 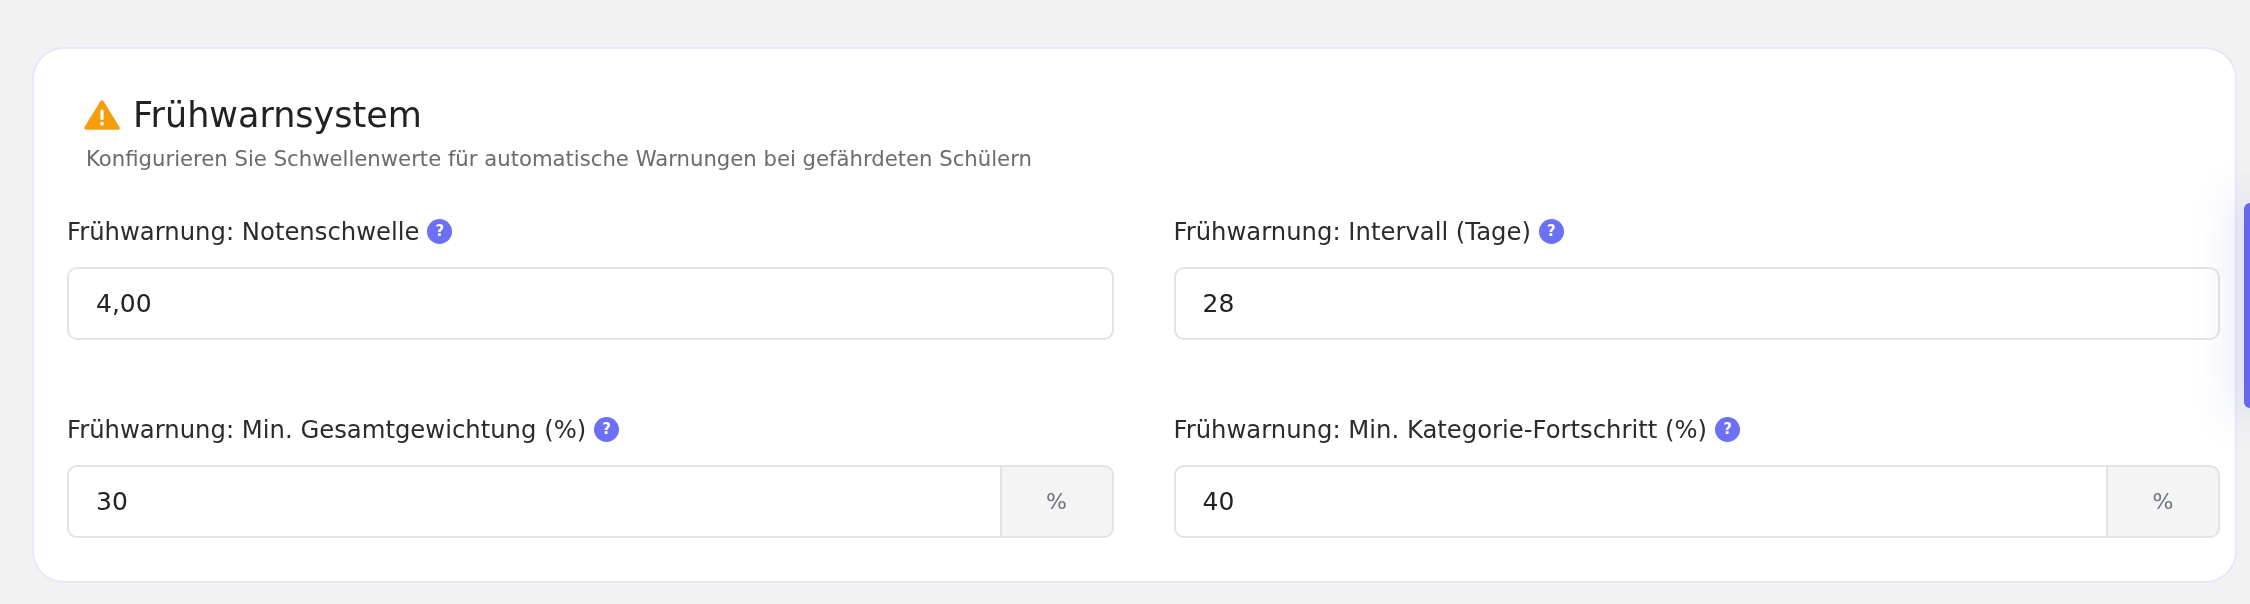 I want to click on field-label: Frühwarnung: Min. Kategorie-Fortschritt (%), so click(x=1440, y=429).